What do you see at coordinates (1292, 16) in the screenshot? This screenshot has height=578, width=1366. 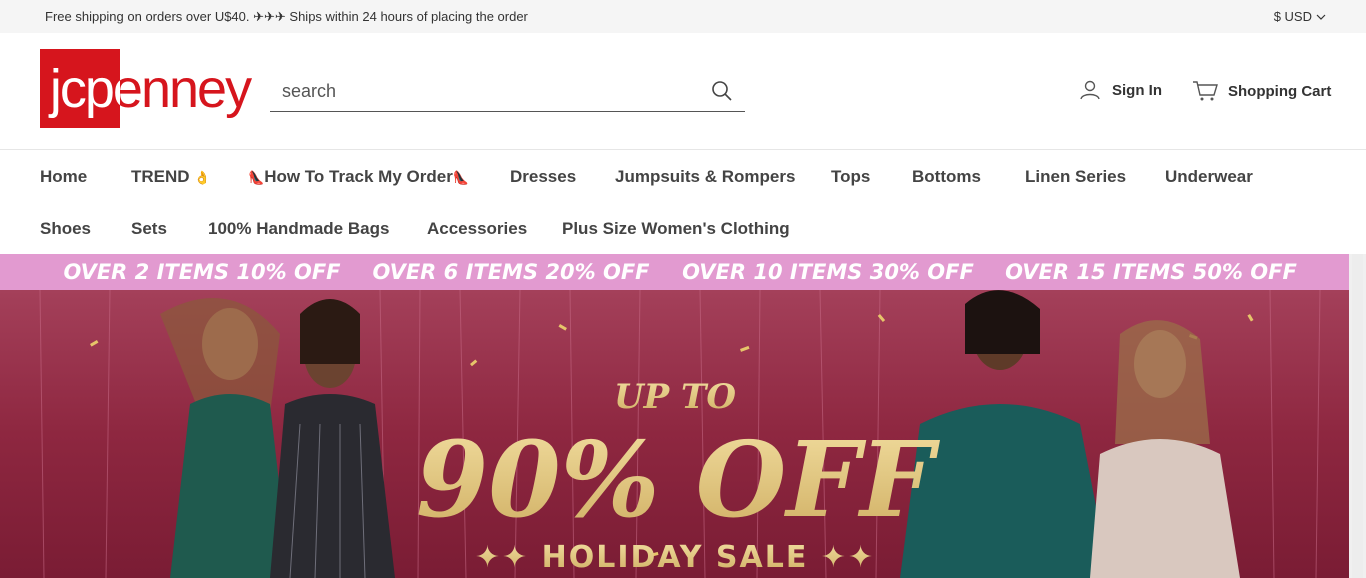 I see `currency-label: $ USD` at bounding box center [1292, 16].